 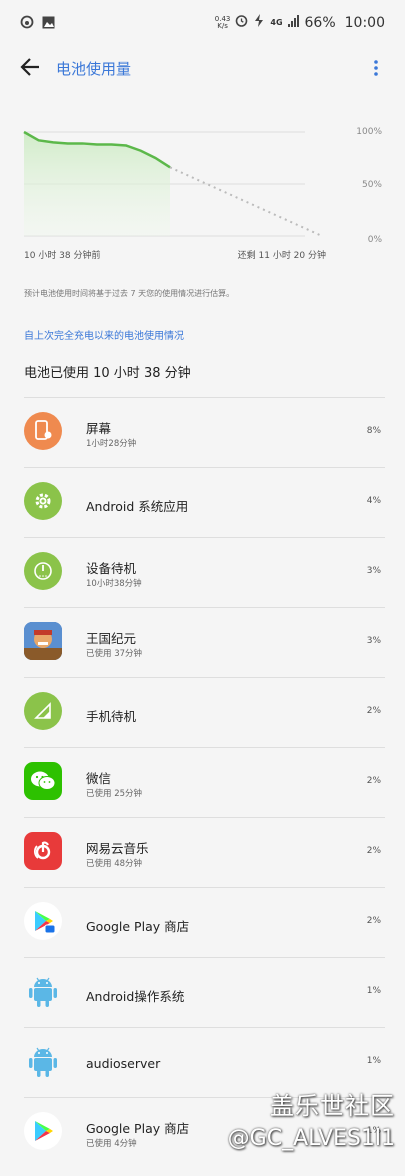 I want to click on app-percent: 8%, so click(x=373, y=431).